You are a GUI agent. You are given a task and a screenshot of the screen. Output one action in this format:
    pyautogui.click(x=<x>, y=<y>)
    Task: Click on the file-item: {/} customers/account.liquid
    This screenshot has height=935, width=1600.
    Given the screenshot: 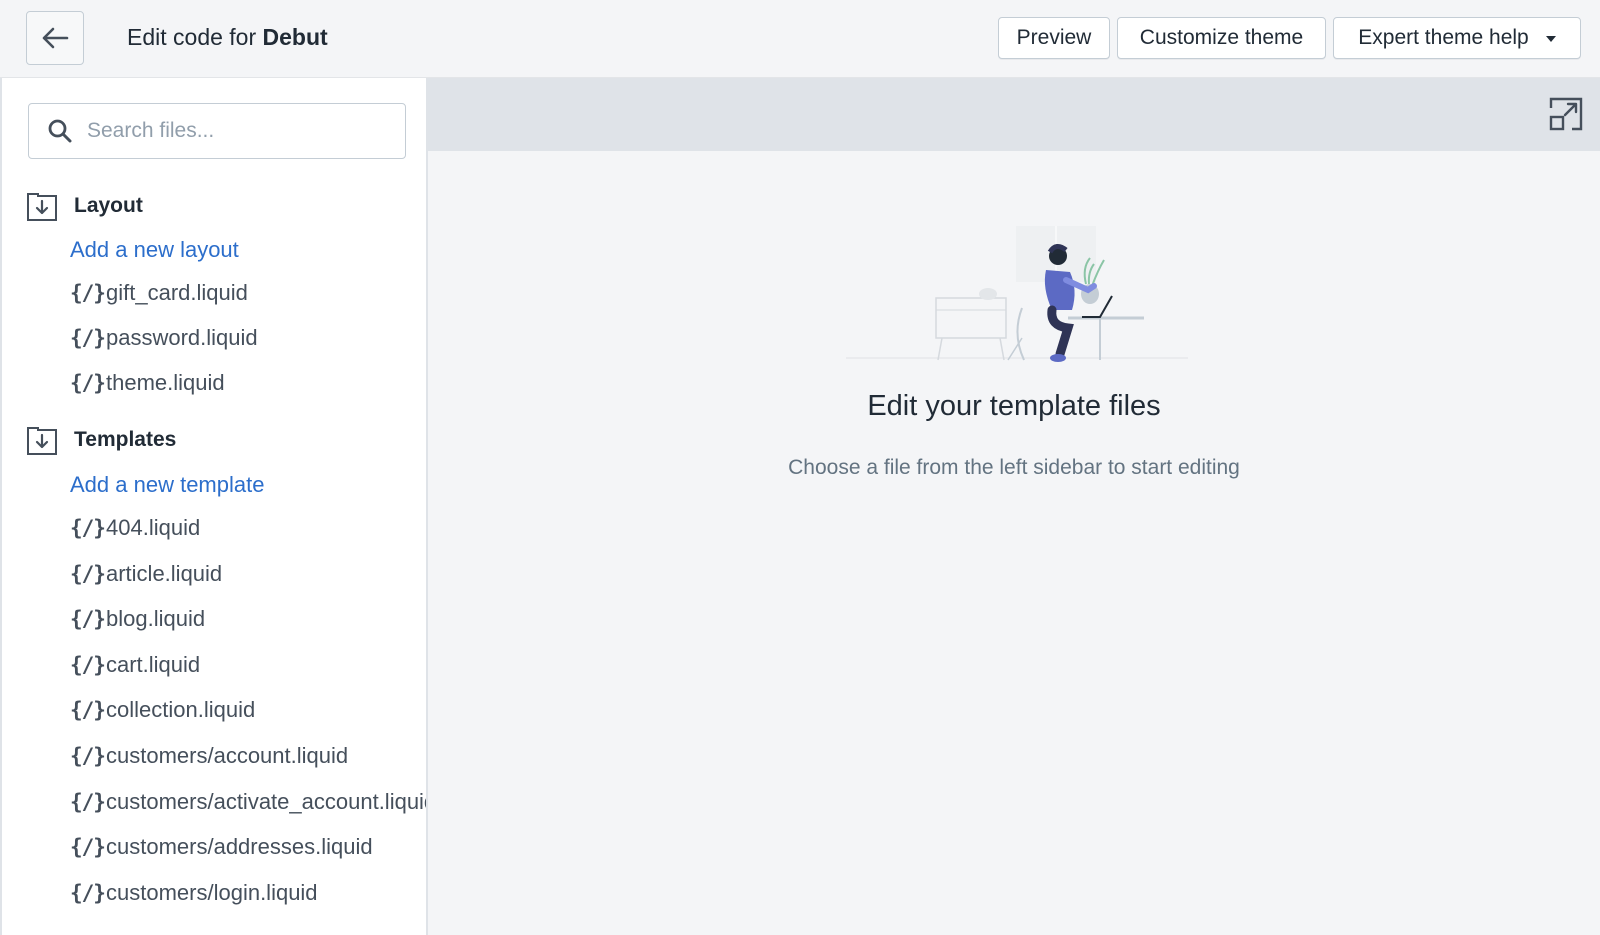 What is the action you would take?
    pyautogui.click(x=209, y=756)
    